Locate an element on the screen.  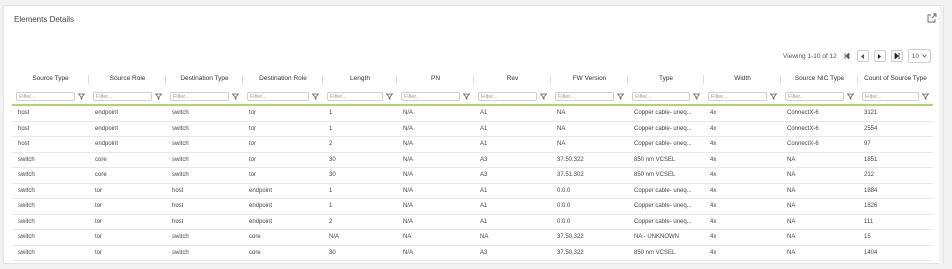
last-page-icon is located at coordinates (897, 56).